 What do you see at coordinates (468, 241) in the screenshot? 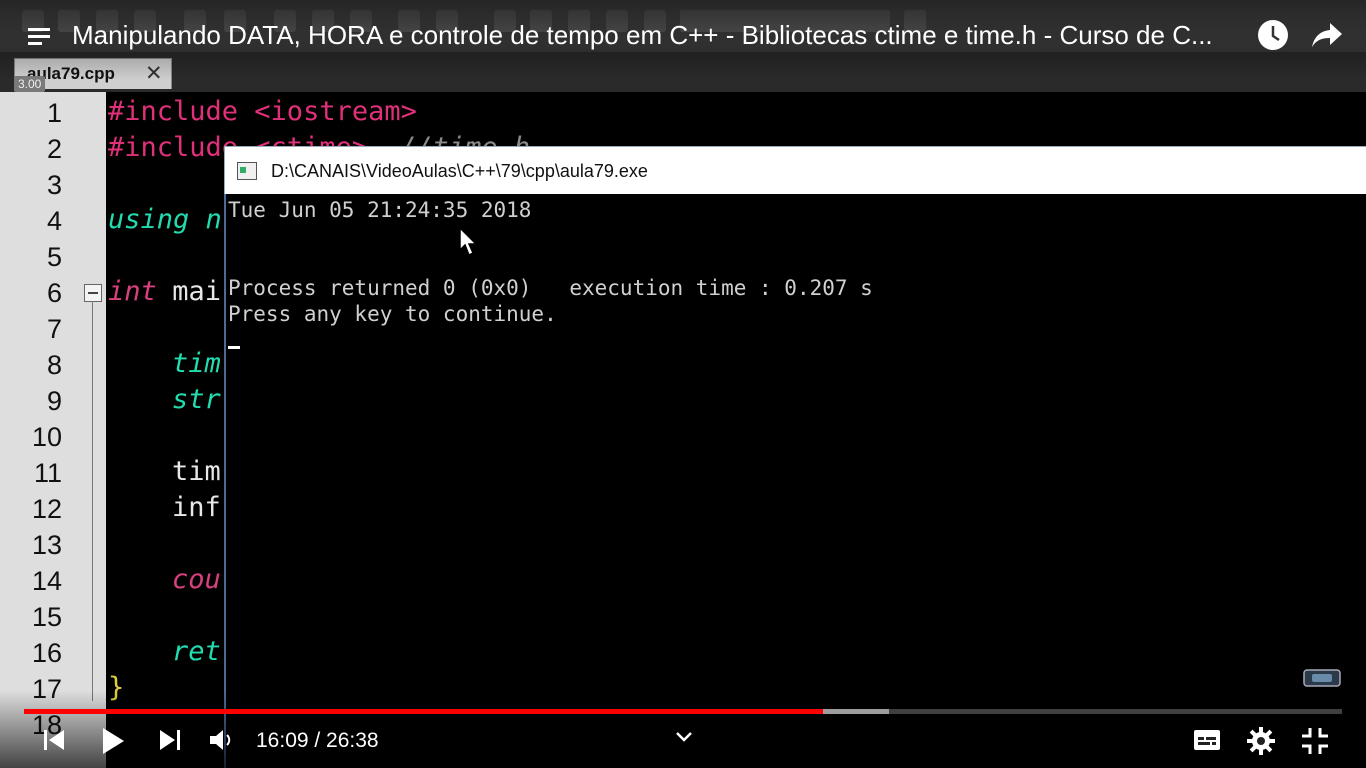
I see `mouse-pointer-icon` at bounding box center [468, 241].